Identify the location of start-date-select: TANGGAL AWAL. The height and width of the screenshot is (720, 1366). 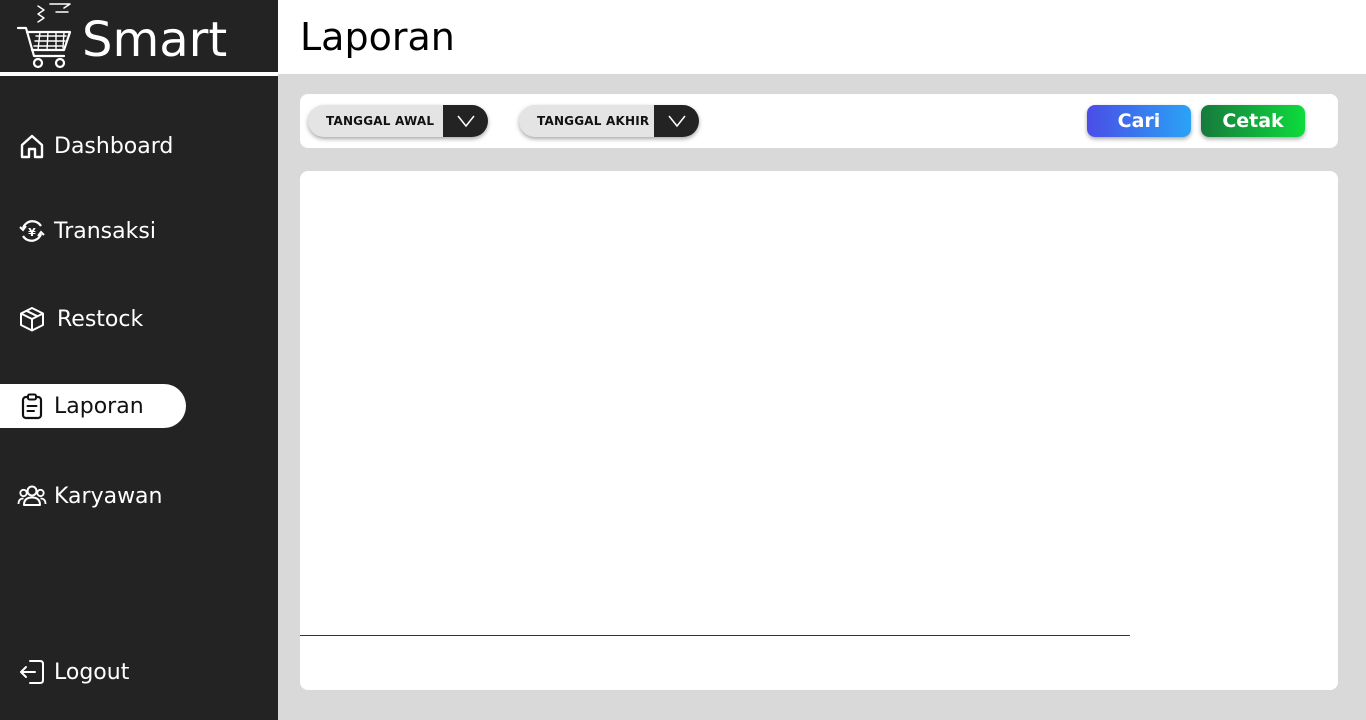
(398, 121).